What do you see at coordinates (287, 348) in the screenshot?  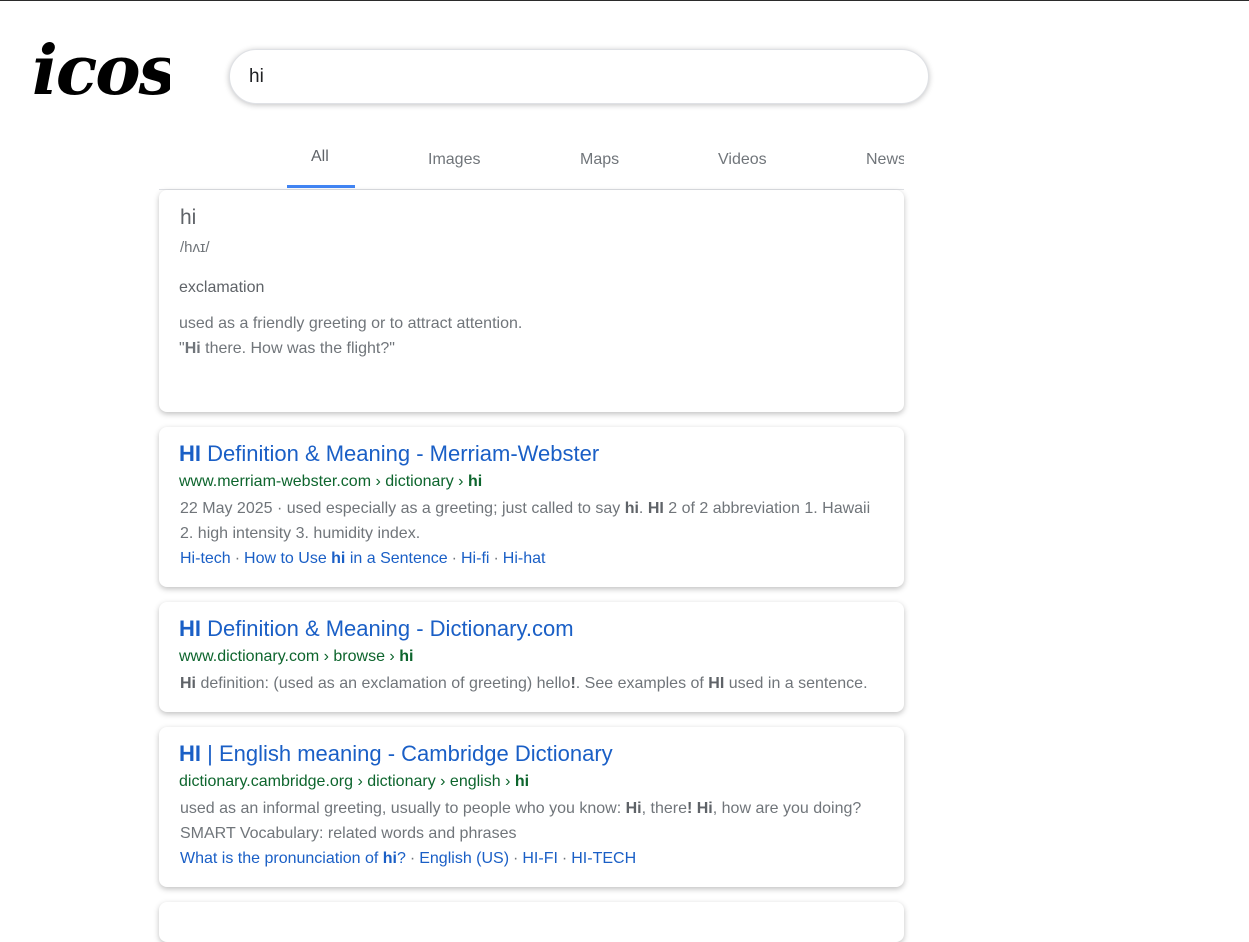 I see `dictionary-example: "Hi there. How was the flight?"` at bounding box center [287, 348].